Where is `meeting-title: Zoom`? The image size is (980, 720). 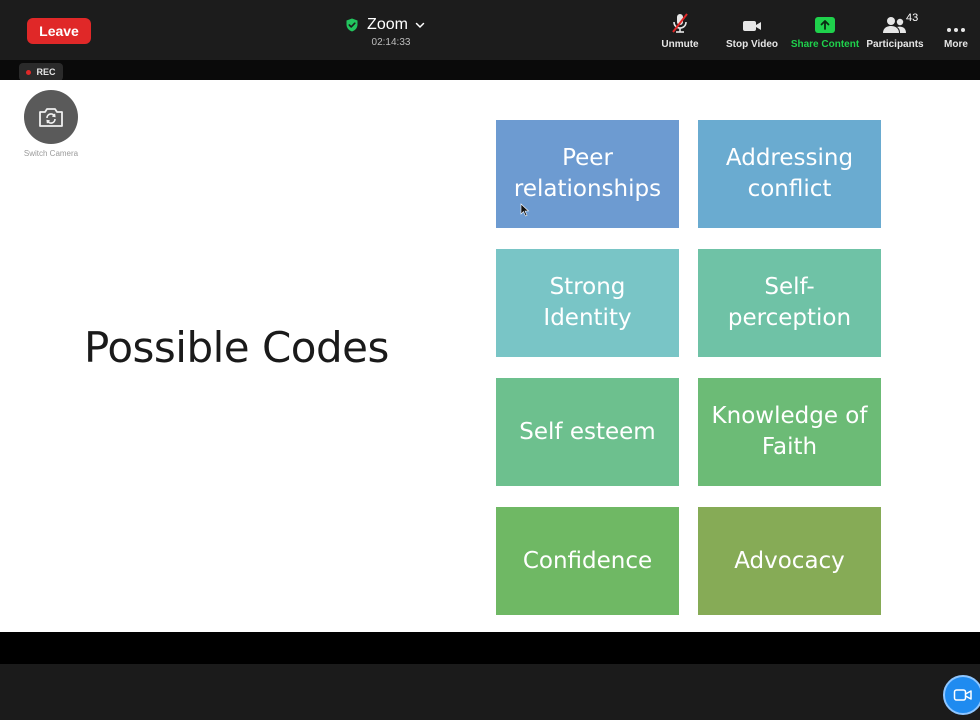 meeting-title: Zoom is located at coordinates (387, 24).